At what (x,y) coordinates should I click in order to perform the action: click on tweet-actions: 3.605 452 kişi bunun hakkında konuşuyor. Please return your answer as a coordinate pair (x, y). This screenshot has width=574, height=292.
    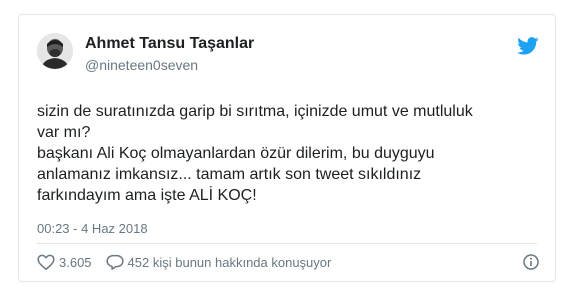
    Looking at the image, I should click on (184, 262).